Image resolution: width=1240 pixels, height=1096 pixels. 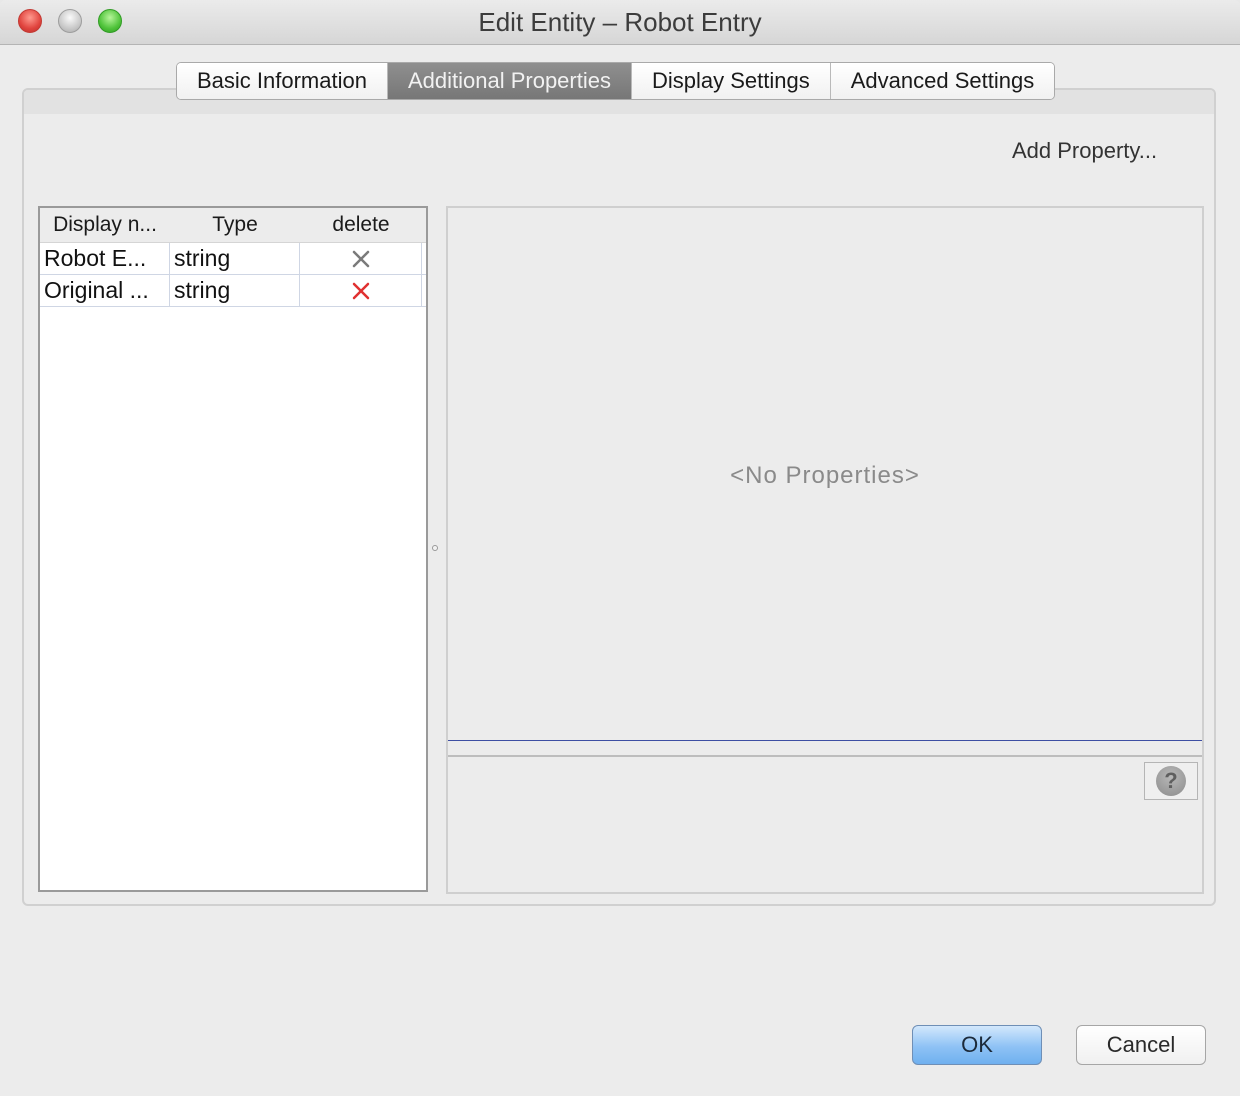 I want to click on help-button: ?, so click(x=1171, y=781).